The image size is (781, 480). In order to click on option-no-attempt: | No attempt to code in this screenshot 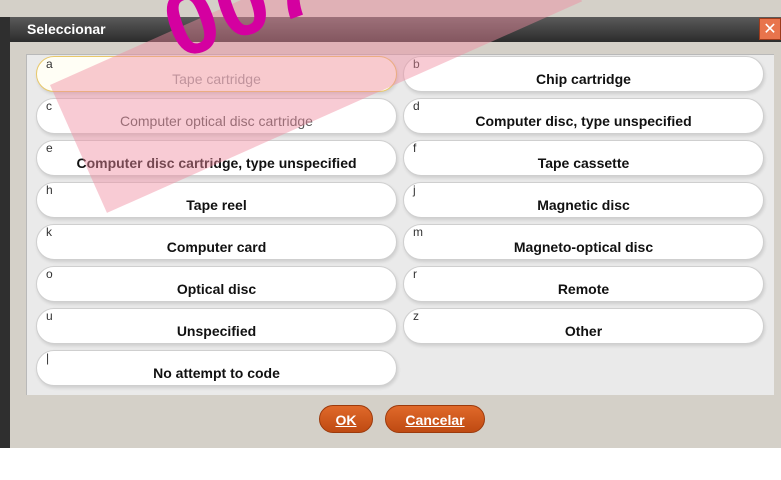, I will do `click(216, 368)`.